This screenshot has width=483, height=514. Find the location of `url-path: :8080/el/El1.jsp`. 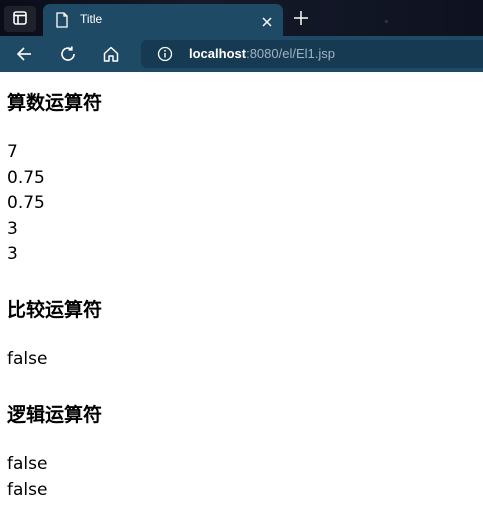

url-path: :8080/el/El1.jsp is located at coordinates (290, 53).